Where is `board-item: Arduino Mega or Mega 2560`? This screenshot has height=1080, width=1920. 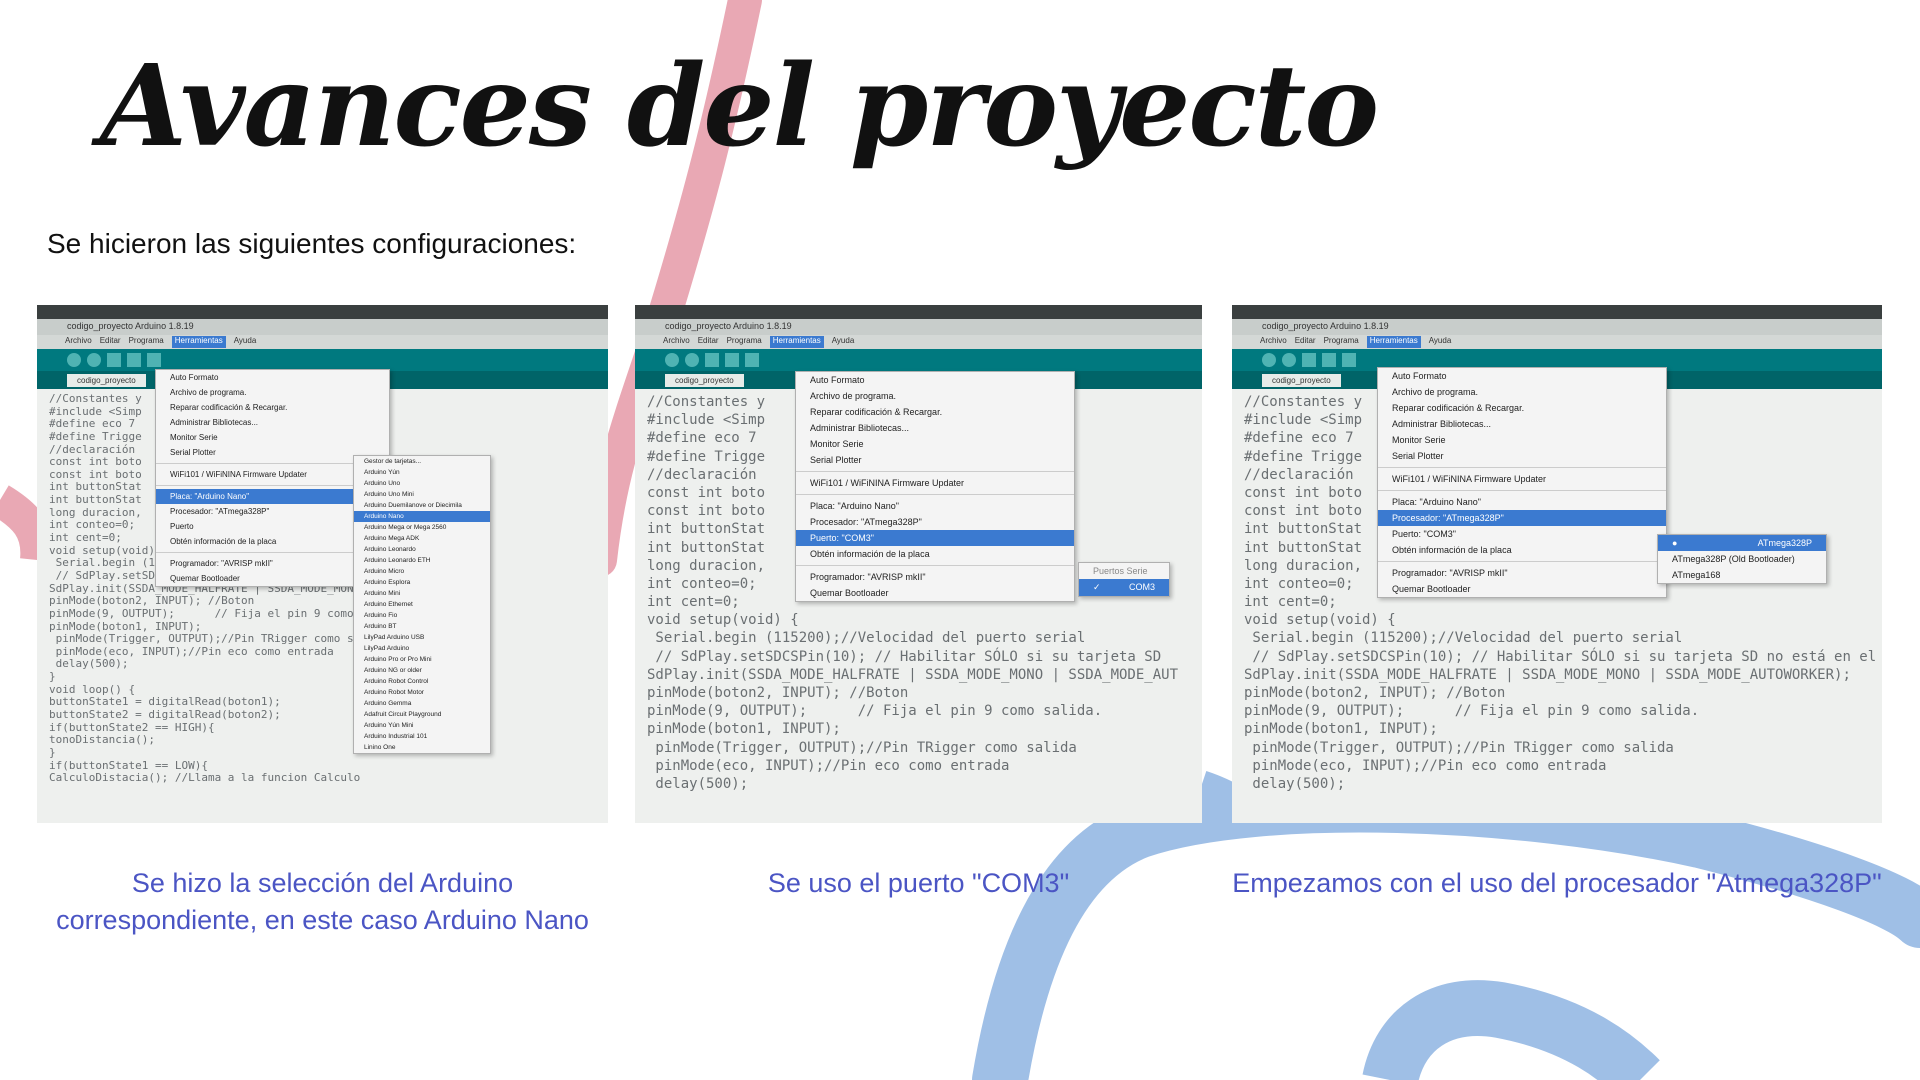
board-item: Arduino Mega or Mega 2560 is located at coordinates (405, 527).